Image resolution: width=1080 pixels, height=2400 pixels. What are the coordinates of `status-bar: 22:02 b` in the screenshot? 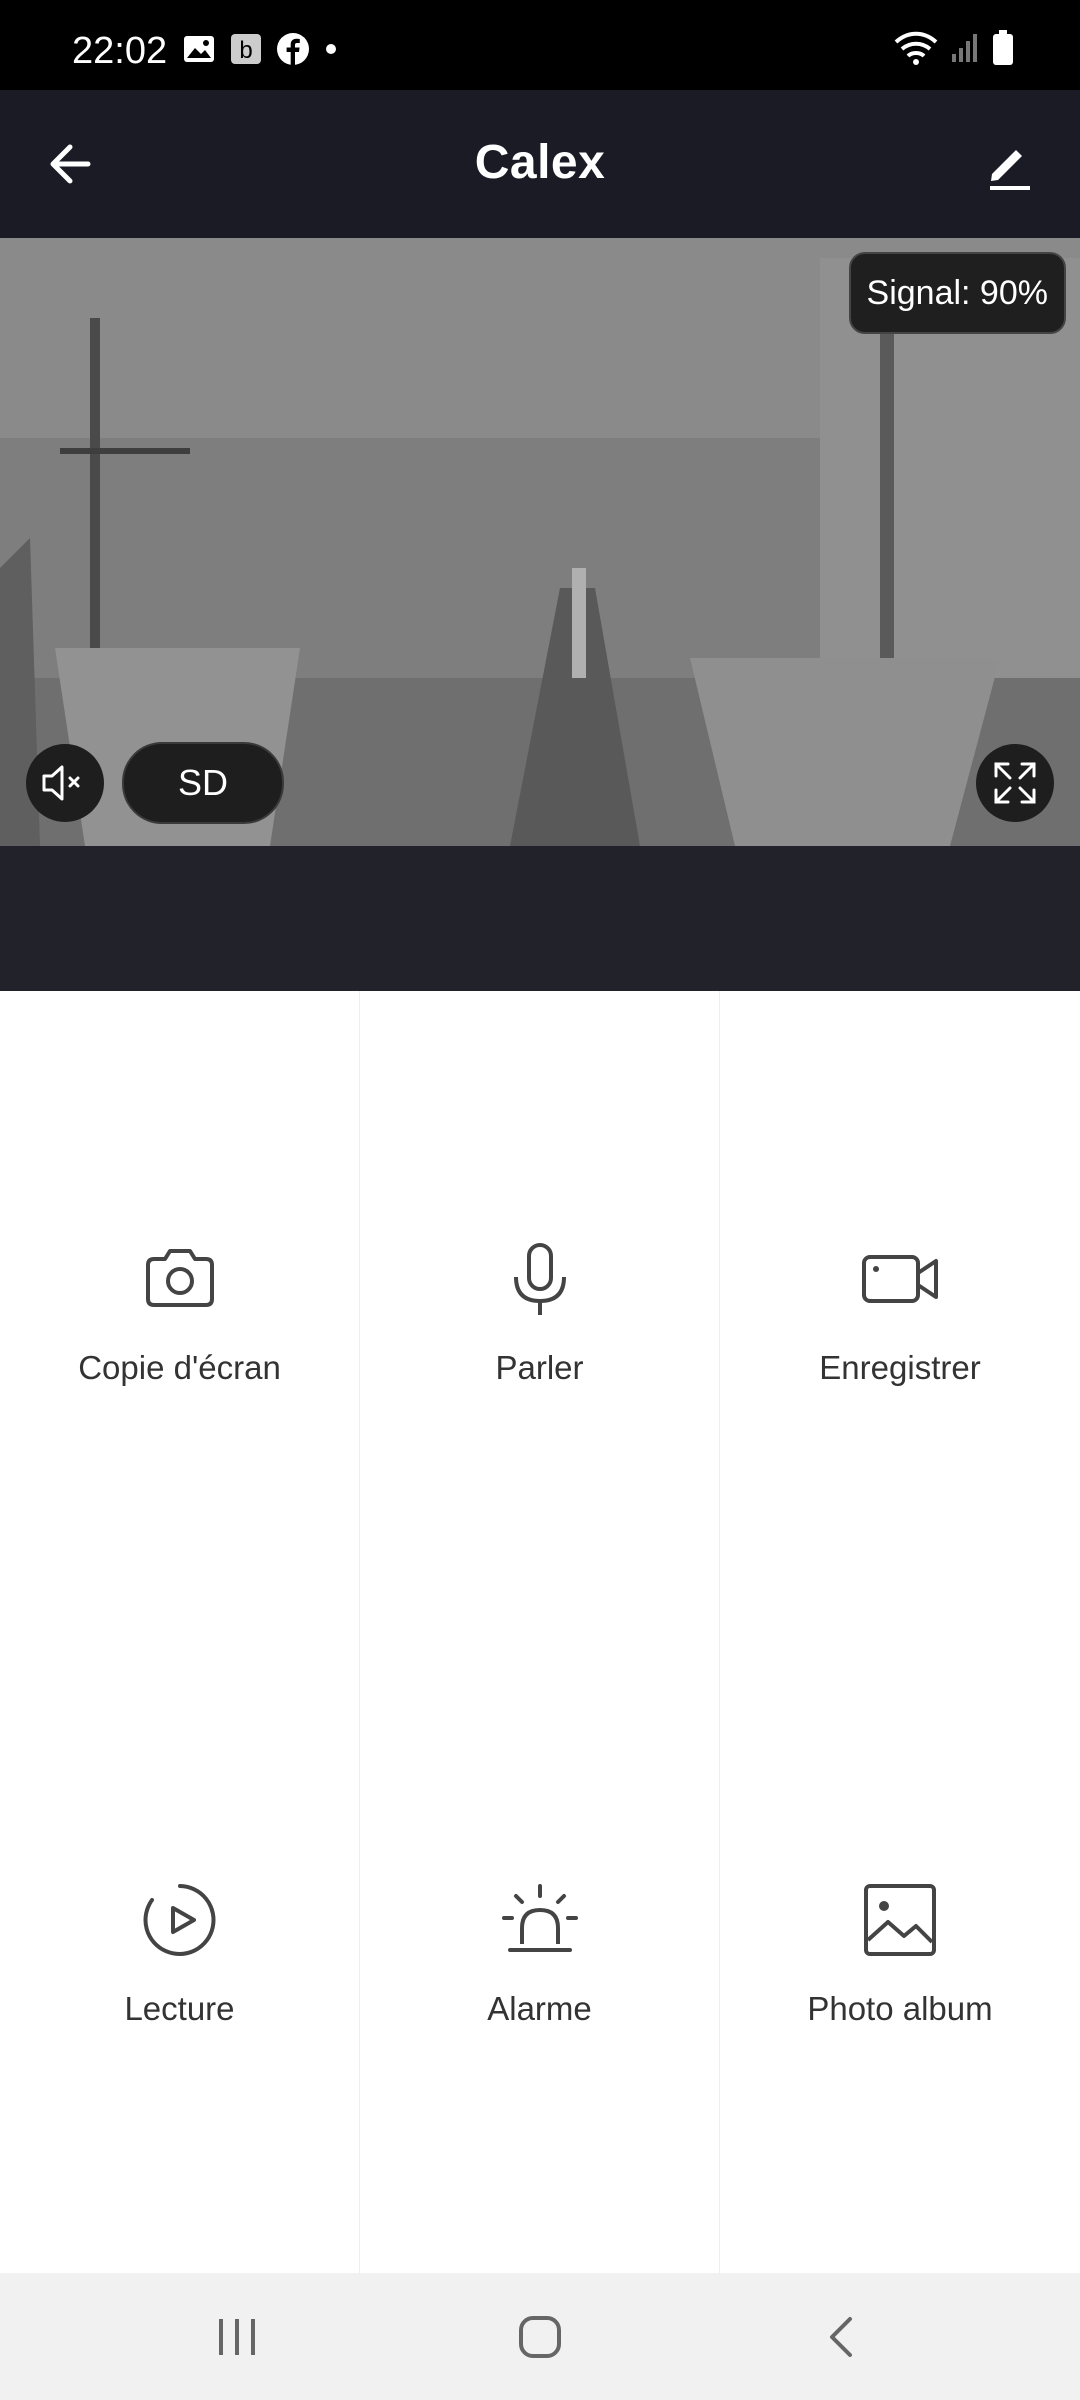 It's located at (540, 45).